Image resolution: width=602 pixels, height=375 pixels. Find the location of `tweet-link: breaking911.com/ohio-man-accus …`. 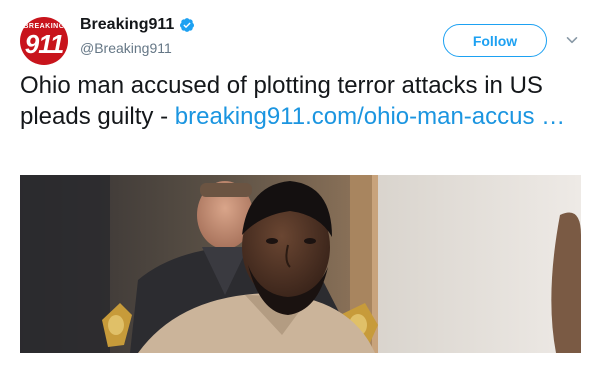

tweet-link: breaking911.com/ohio-man-accus … is located at coordinates (370, 116).